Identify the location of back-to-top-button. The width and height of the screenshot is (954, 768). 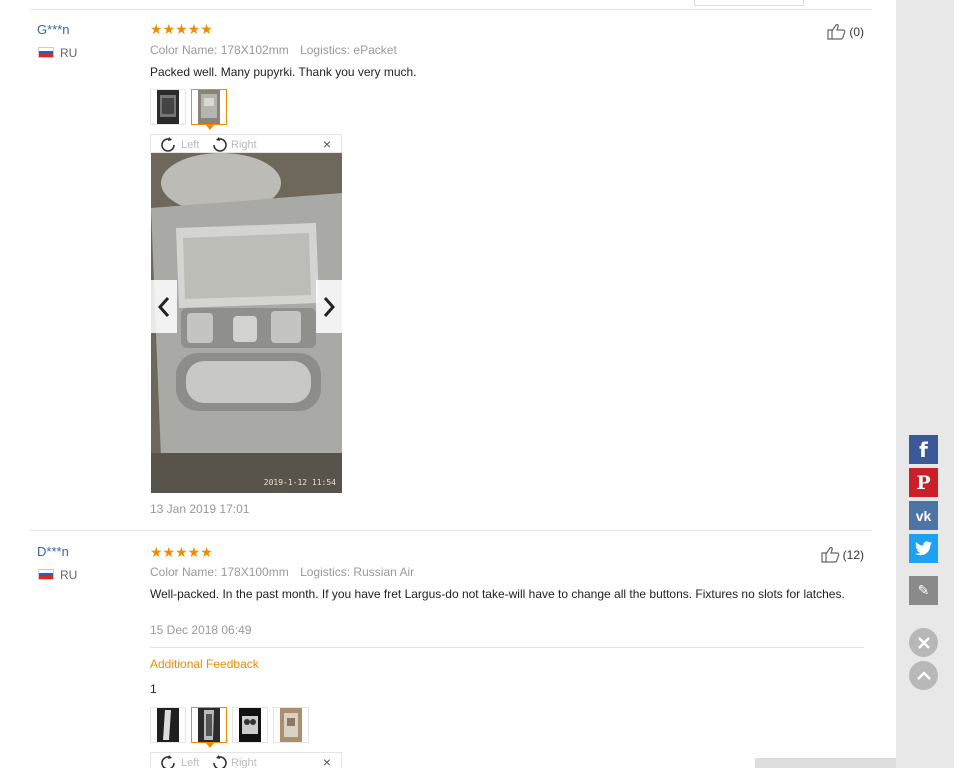
(923, 675).